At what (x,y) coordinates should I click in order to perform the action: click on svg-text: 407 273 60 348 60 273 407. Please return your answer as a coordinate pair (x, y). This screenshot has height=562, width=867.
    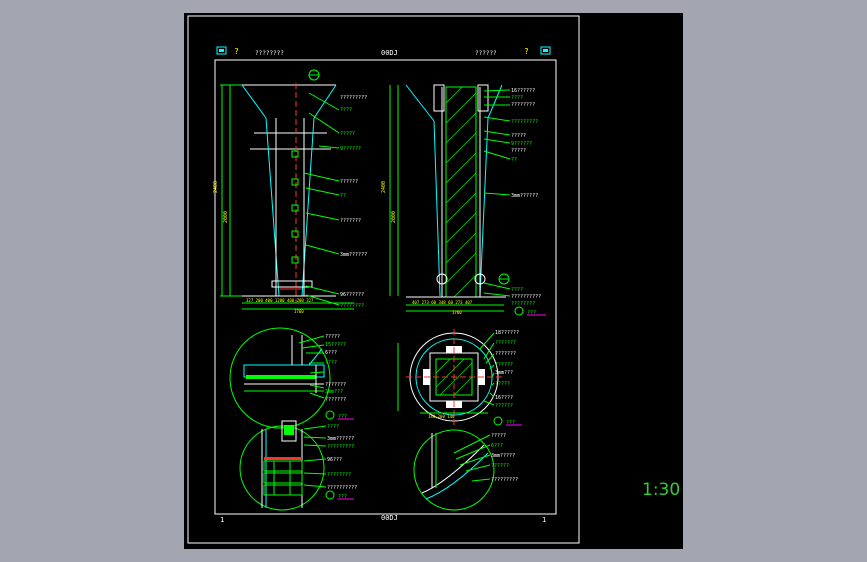
    Looking at the image, I should click on (442, 302).